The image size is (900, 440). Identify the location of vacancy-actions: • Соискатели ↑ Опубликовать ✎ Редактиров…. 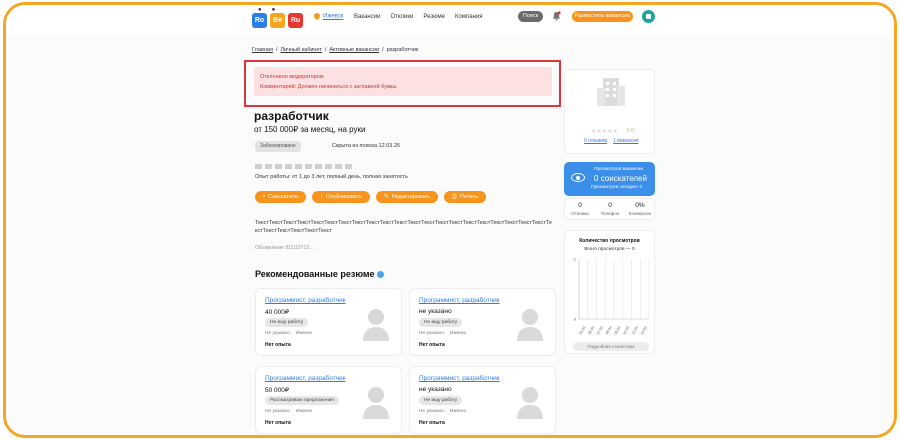
(370, 197).